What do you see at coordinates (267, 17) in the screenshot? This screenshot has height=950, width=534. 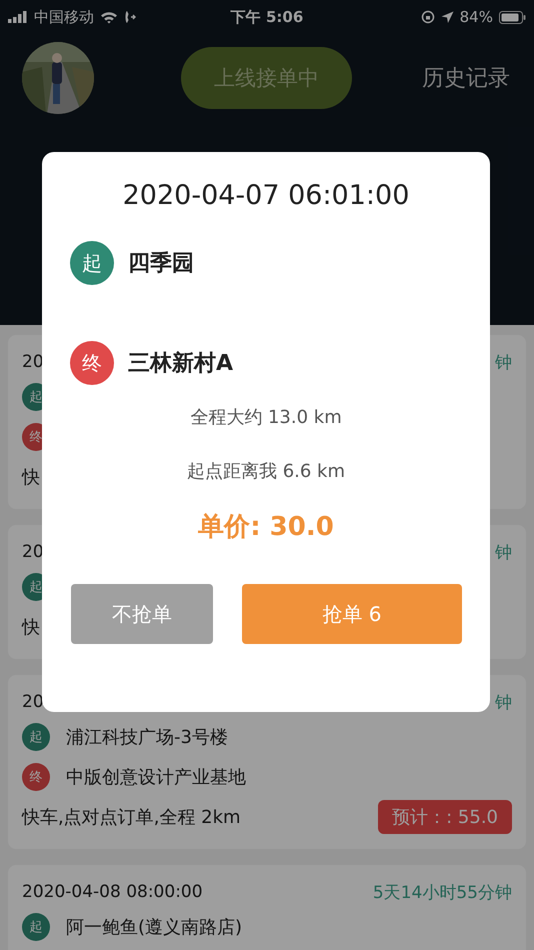 I see `clock-time: 下午 5:06` at bounding box center [267, 17].